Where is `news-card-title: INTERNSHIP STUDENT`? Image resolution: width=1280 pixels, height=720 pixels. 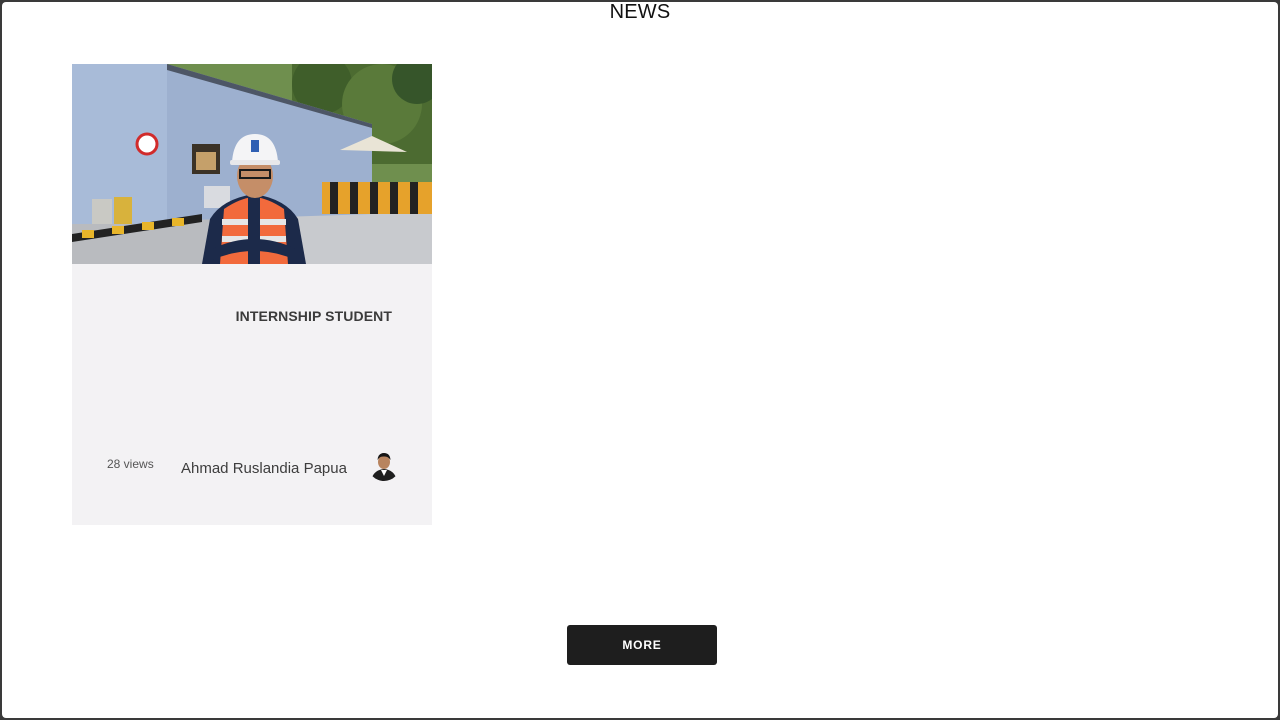
news-card-title: INTERNSHIP STUDENT is located at coordinates (232, 316).